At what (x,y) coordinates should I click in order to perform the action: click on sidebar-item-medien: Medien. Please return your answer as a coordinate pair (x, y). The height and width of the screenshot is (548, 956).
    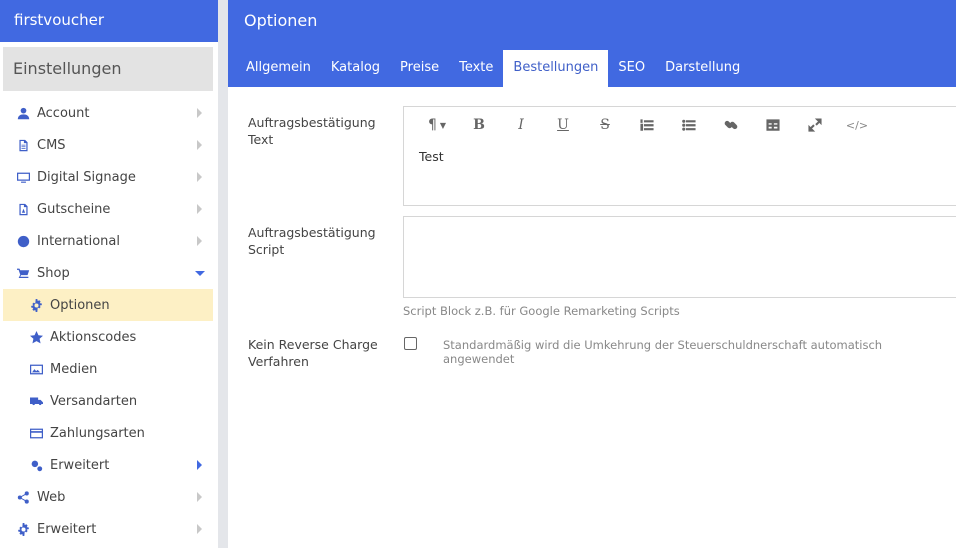
    Looking at the image, I should click on (109, 369).